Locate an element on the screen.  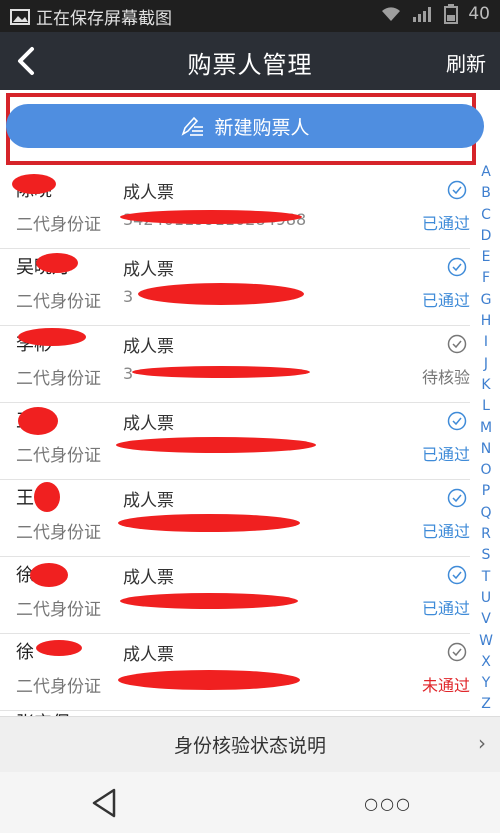
screenshot-notification: 正在保存屏幕截图 is located at coordinates (91, 16).